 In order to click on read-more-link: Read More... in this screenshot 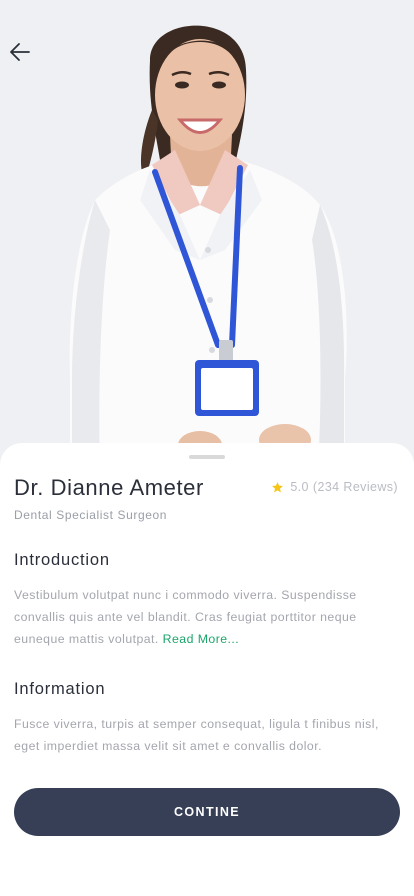, I will do `click(201, 639)`.